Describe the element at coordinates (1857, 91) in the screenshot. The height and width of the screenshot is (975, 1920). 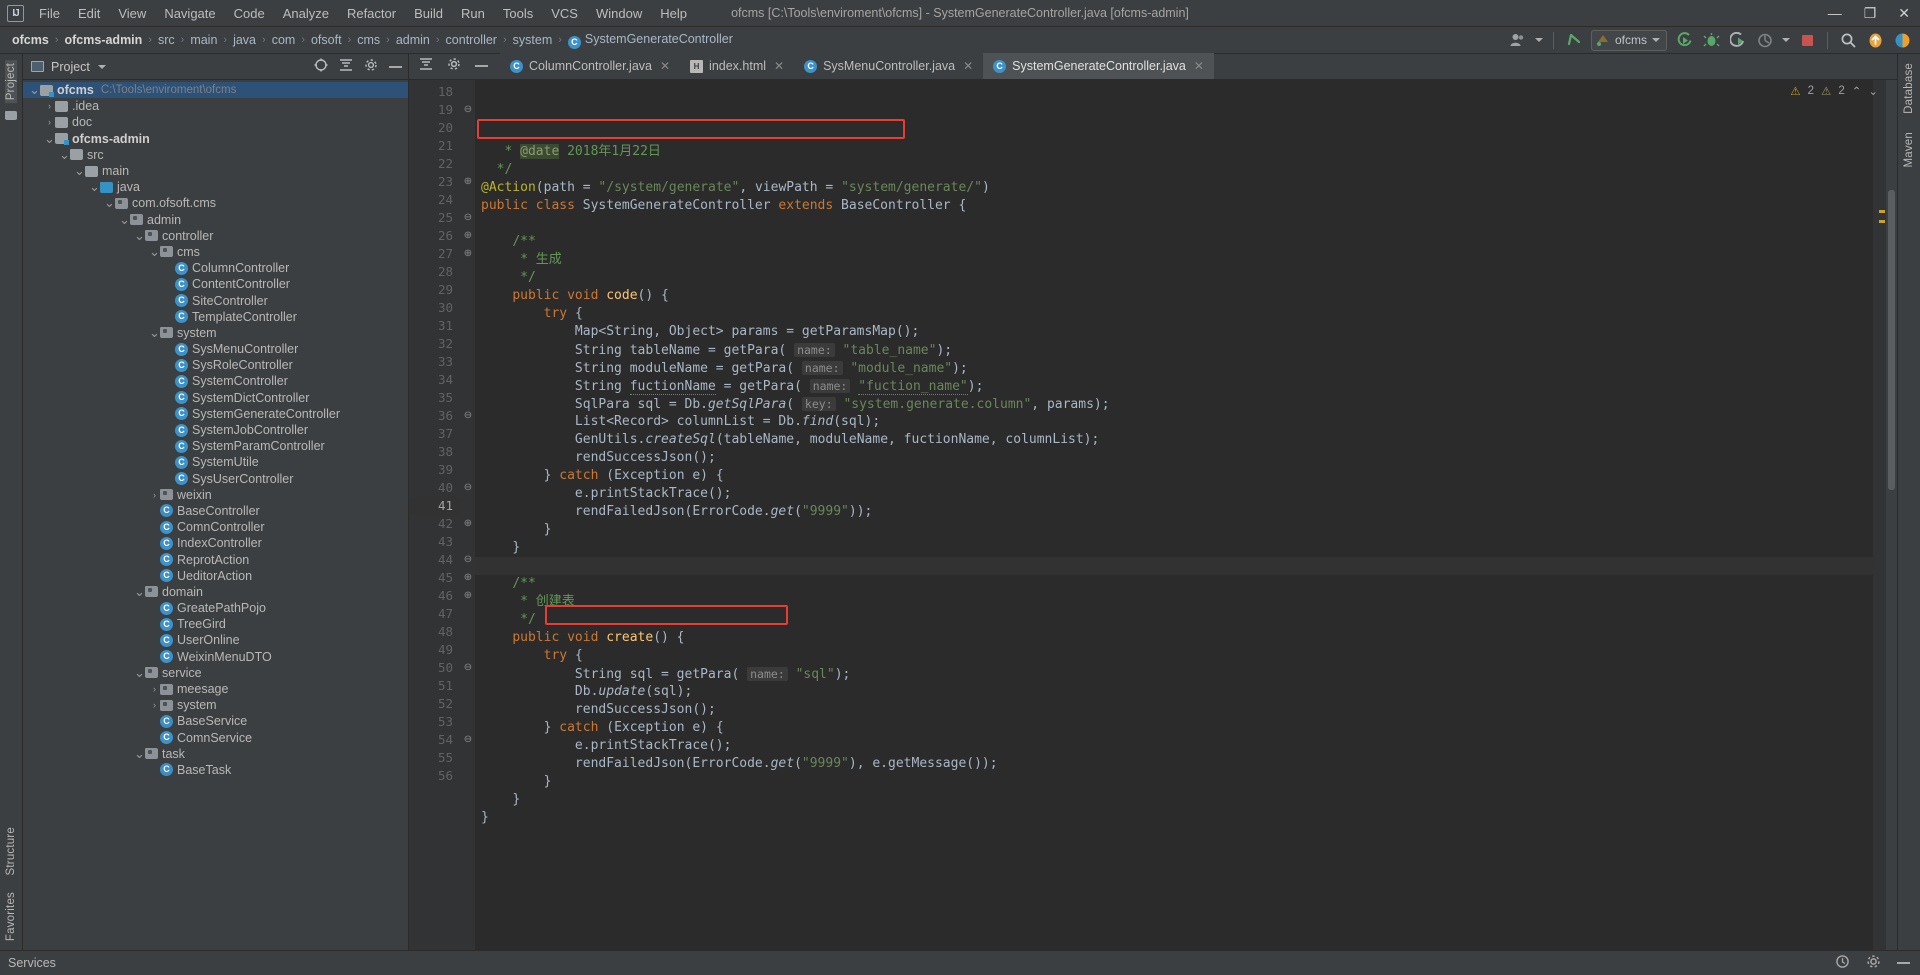
I see `prev-highlight-icon: ⌃` at that location.